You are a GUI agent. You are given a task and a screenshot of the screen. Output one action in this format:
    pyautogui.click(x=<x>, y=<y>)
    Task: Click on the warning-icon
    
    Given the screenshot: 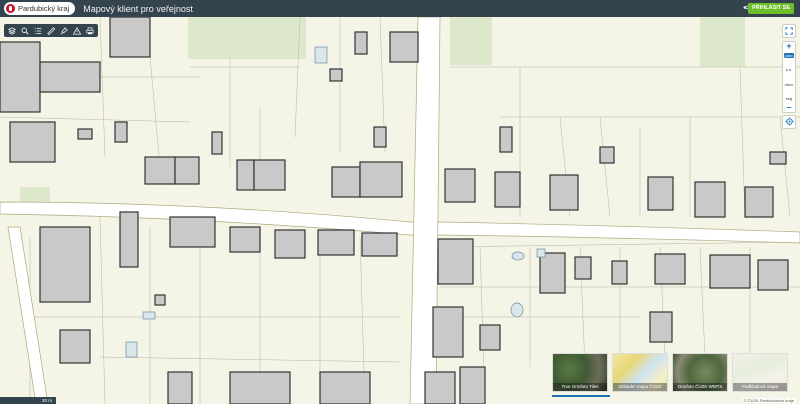 What is the action you would take?
    pyautogui.click(x=77, y=31)
    